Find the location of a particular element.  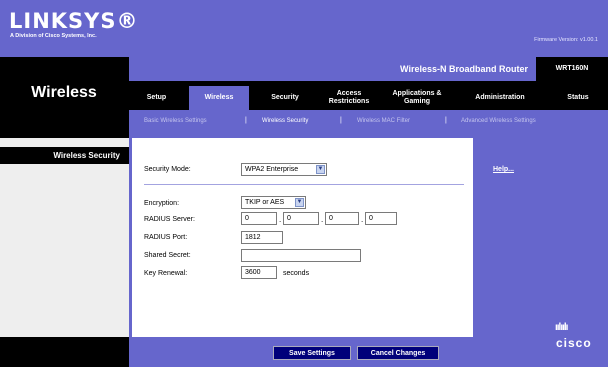

key-renewal-label: Key Renewal: is located at coordinates (166, 273).